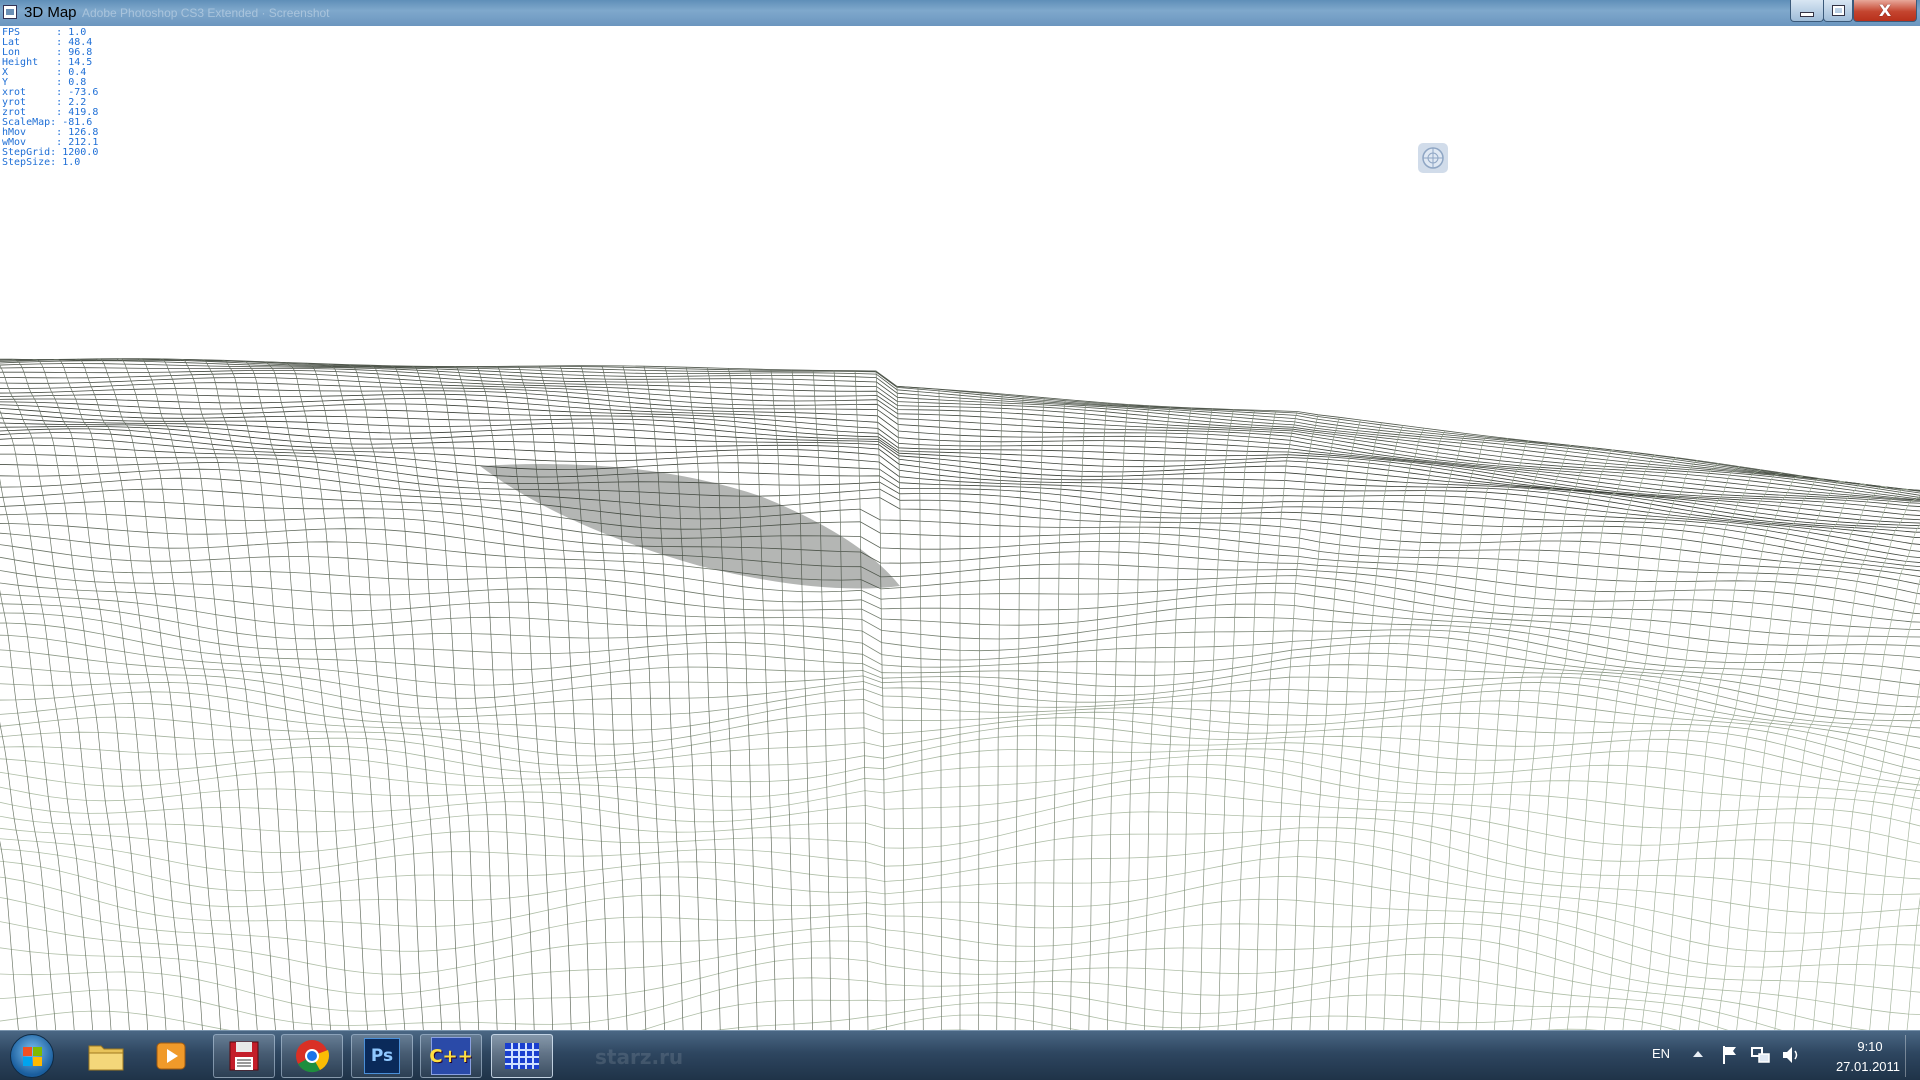 The image size is (1920, 1080). I want to click on compass-icon, so click(1433, 158).